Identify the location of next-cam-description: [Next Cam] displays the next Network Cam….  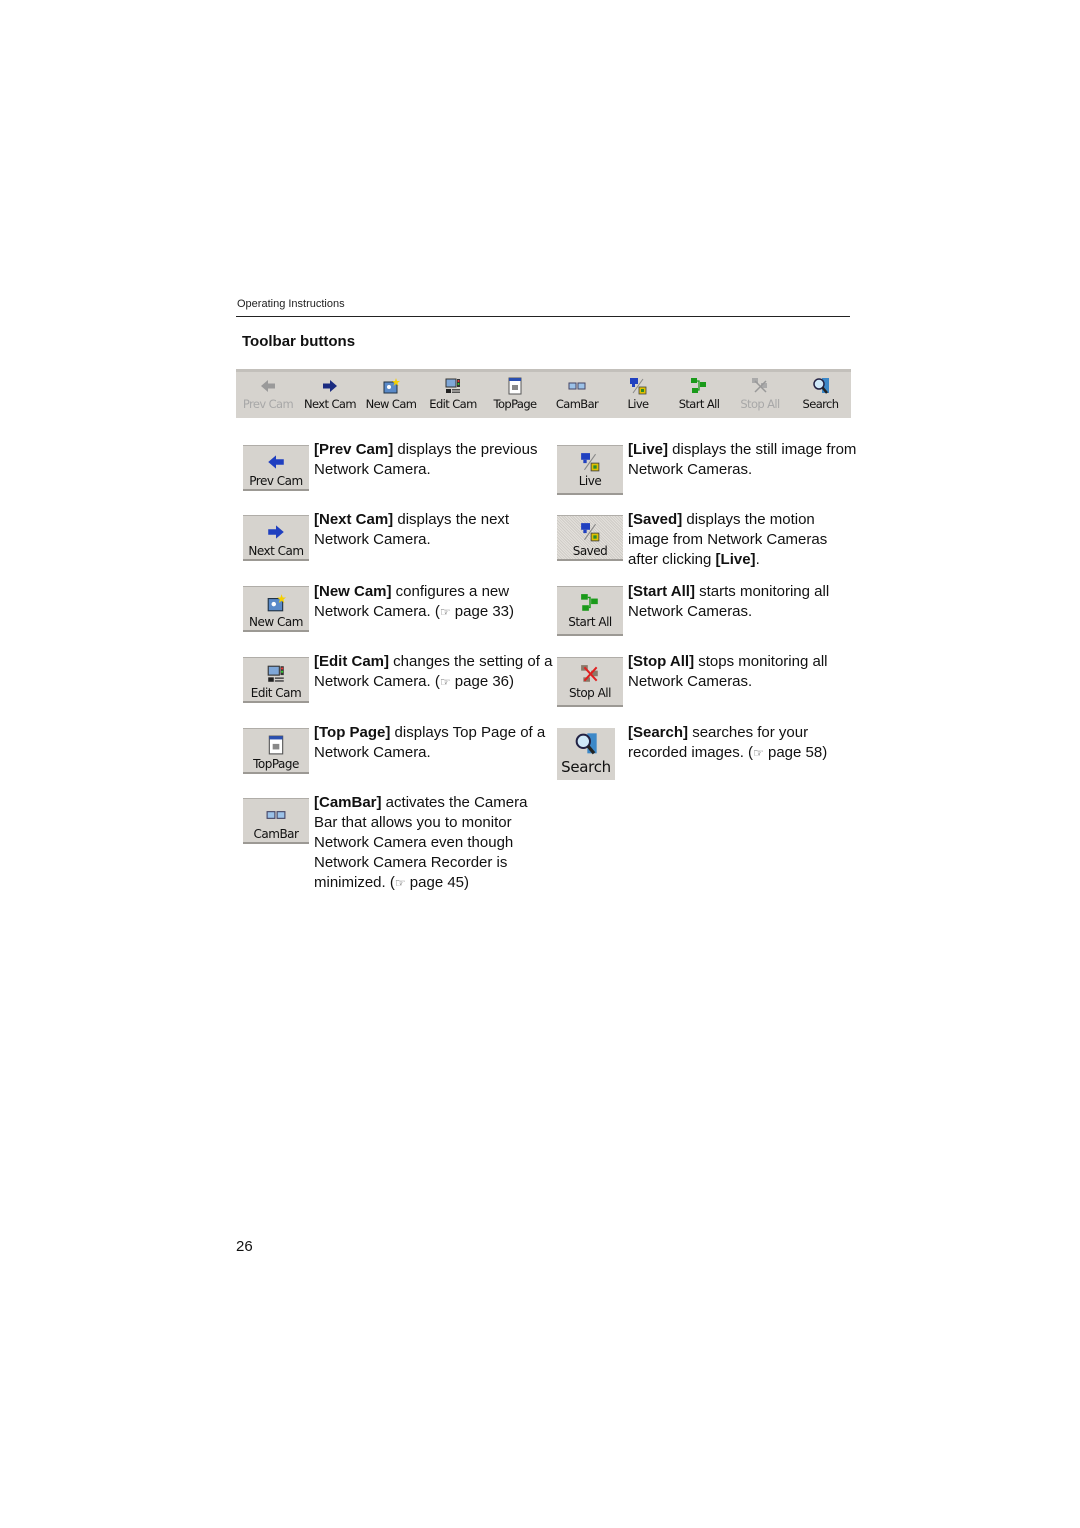
(434, 530).